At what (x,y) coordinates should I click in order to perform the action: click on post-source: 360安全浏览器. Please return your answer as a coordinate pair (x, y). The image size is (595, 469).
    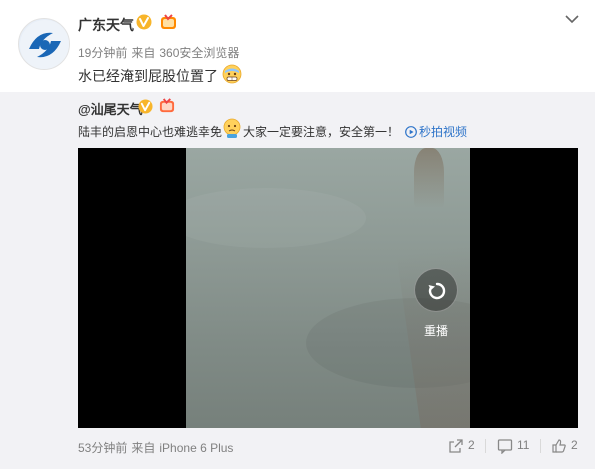
    Looking at the image, I should click on (199, 53).